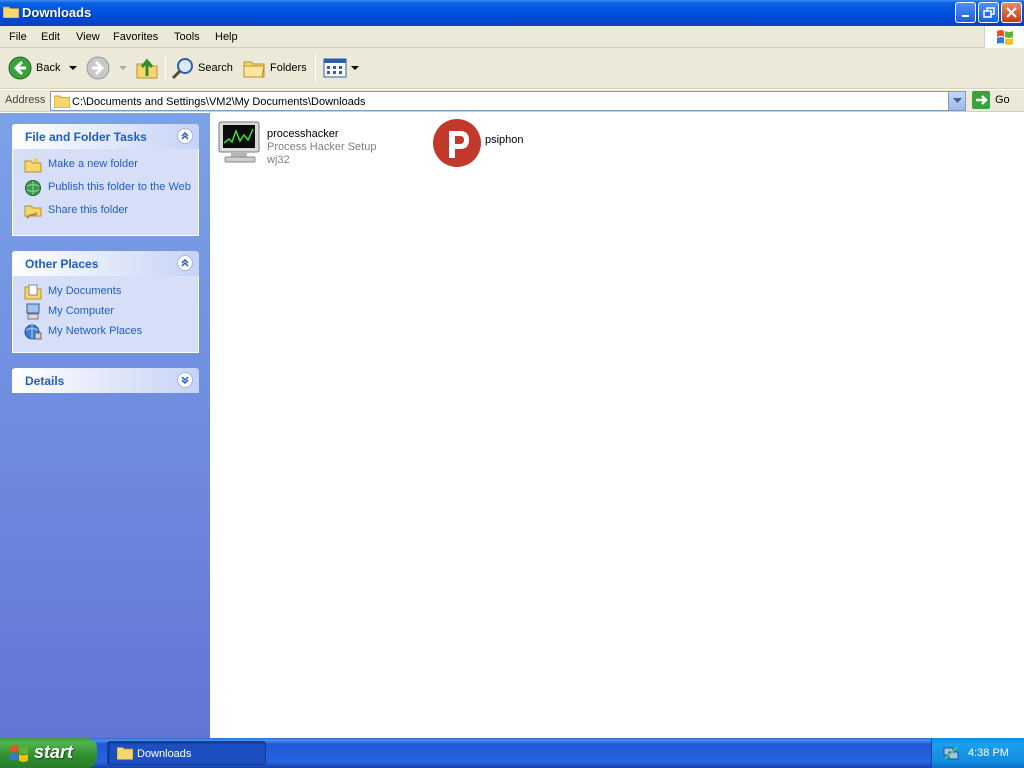  Describe the element at coordinates (33, 332) in the screenshot. I see `network-places-icon` at that location.